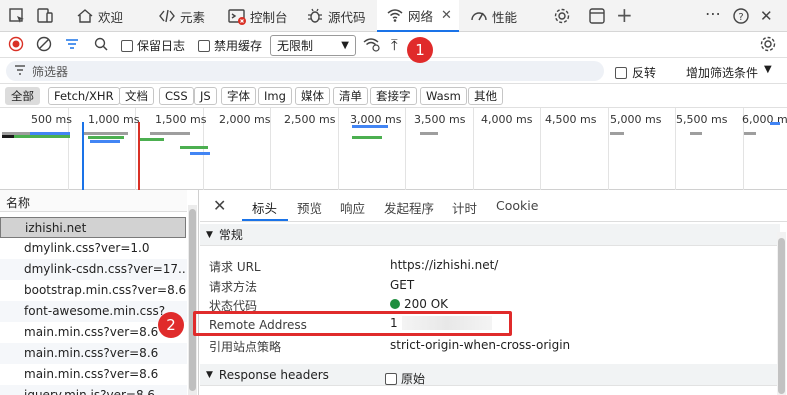 The width and height of the screenshot is (787, 395). What do you see at coordinates (111, 17) in the screenshot?
I see `tab-label: 欢迎` at bounding box center [111, 17].